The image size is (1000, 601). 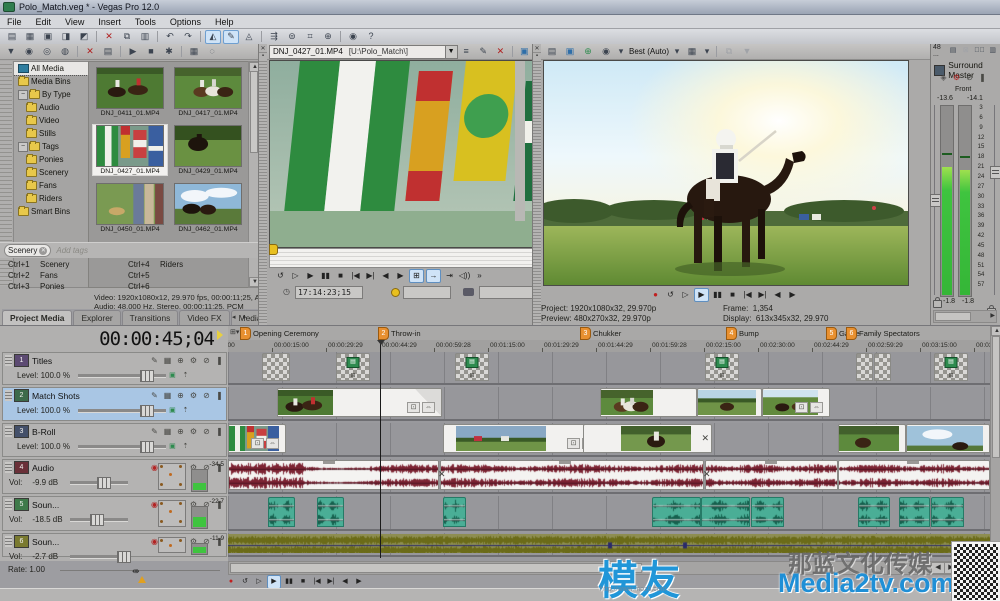 What do you see at coordinates (172, 476) in the screenshot?
I see `surround-pan-pad` at bounding box center [172, 476].